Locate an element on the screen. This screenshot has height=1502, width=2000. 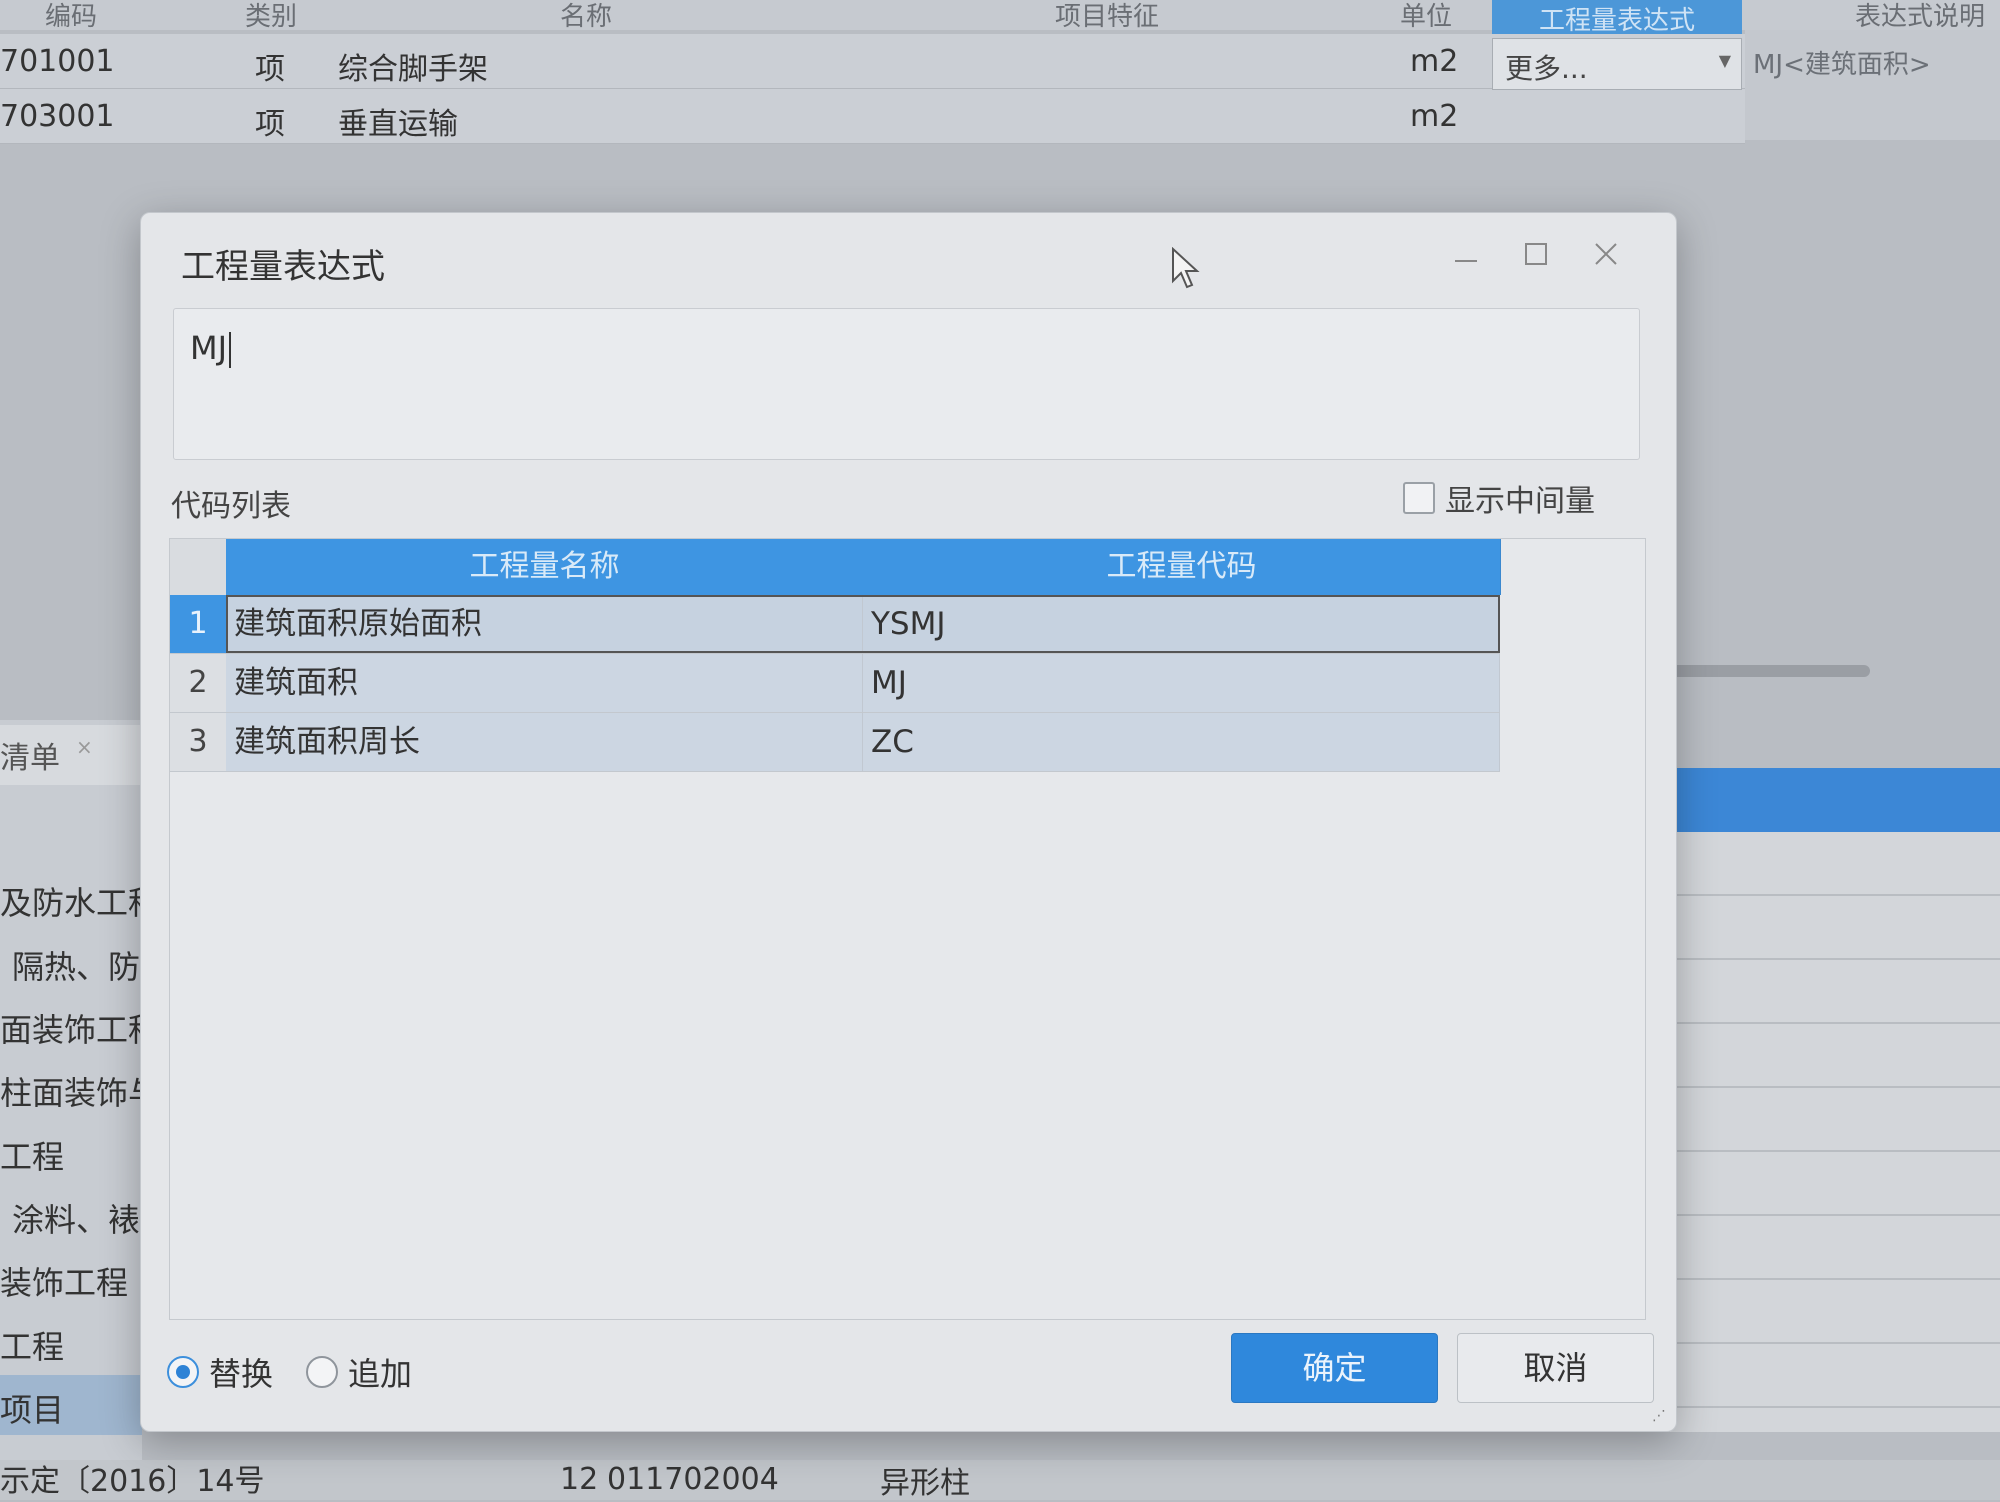
dropdown-arrow-icon: ▼ is located at coordinates (1725, 60).